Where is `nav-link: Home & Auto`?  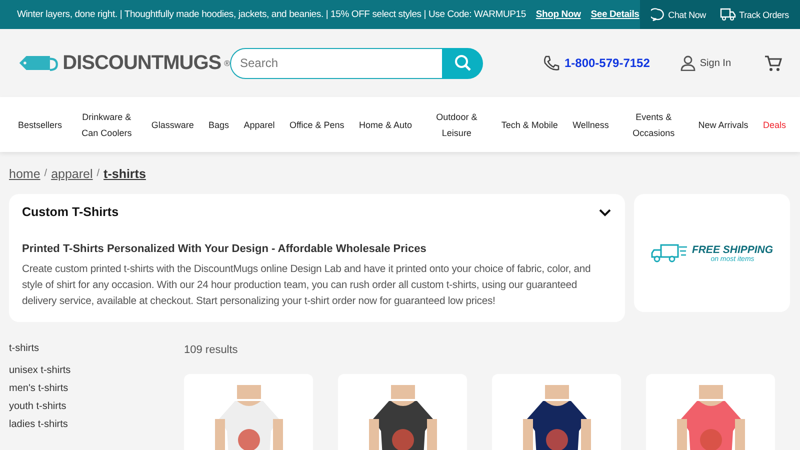 nav-link: Home & Auto is located at coordinates (385, 124).